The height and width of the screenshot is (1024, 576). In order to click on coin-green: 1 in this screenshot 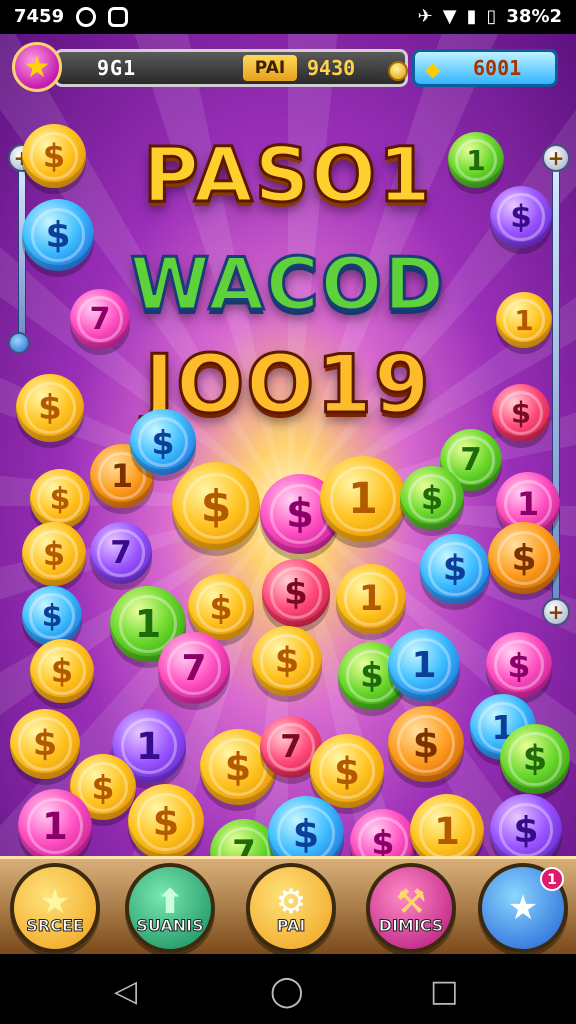, I will do `click(476, 160)`.